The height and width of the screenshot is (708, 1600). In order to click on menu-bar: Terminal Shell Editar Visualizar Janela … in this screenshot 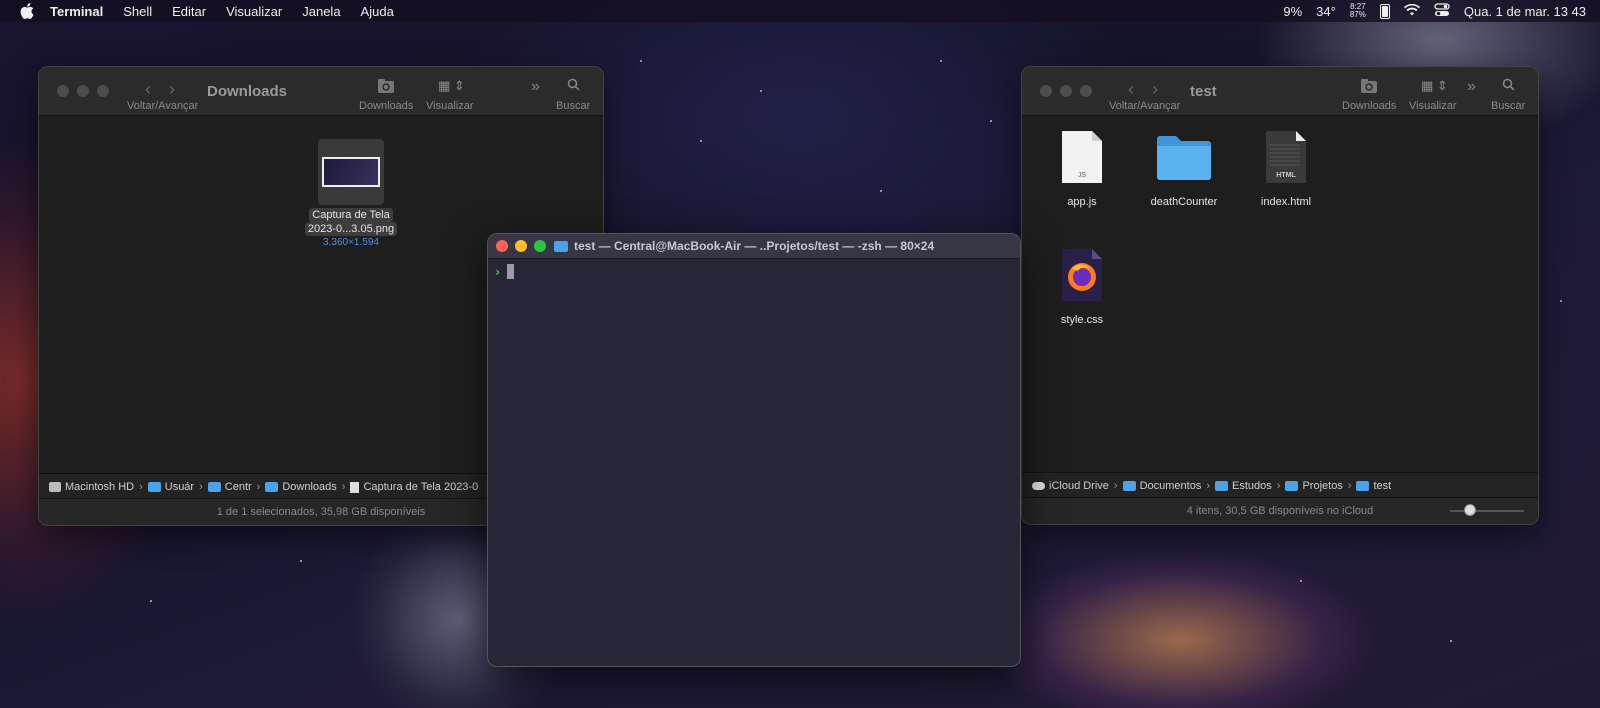, I will do `click(800, 11)`.